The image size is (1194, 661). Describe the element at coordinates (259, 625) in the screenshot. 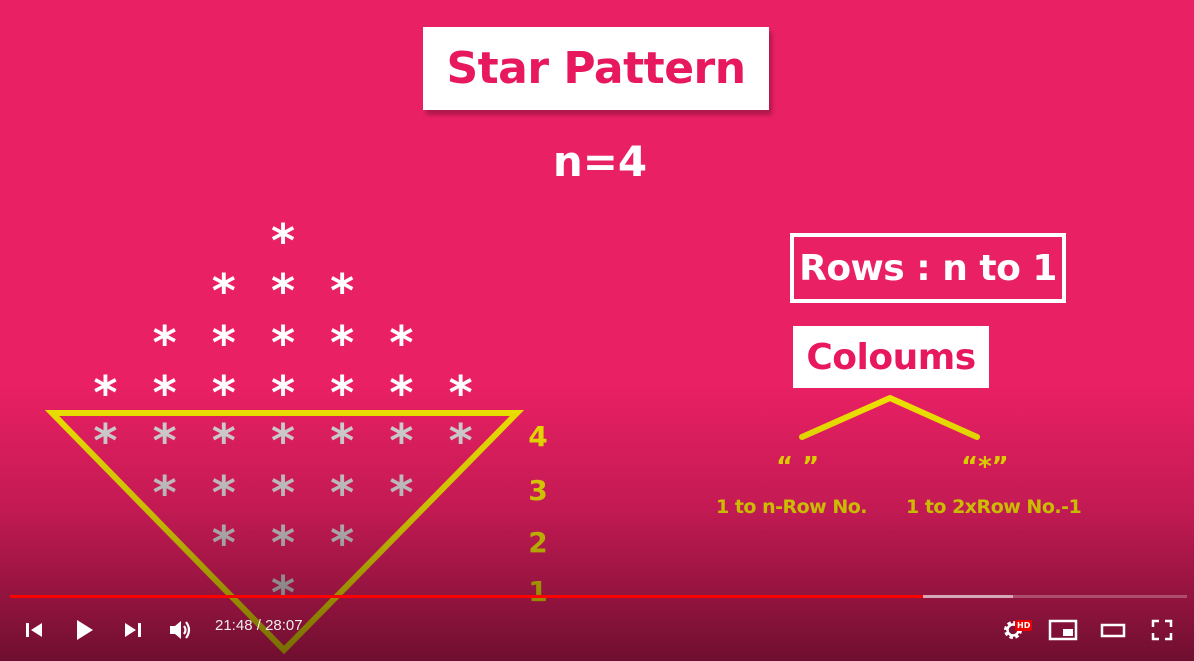

I see `time-display: 21:48 / 28:07` at that location.